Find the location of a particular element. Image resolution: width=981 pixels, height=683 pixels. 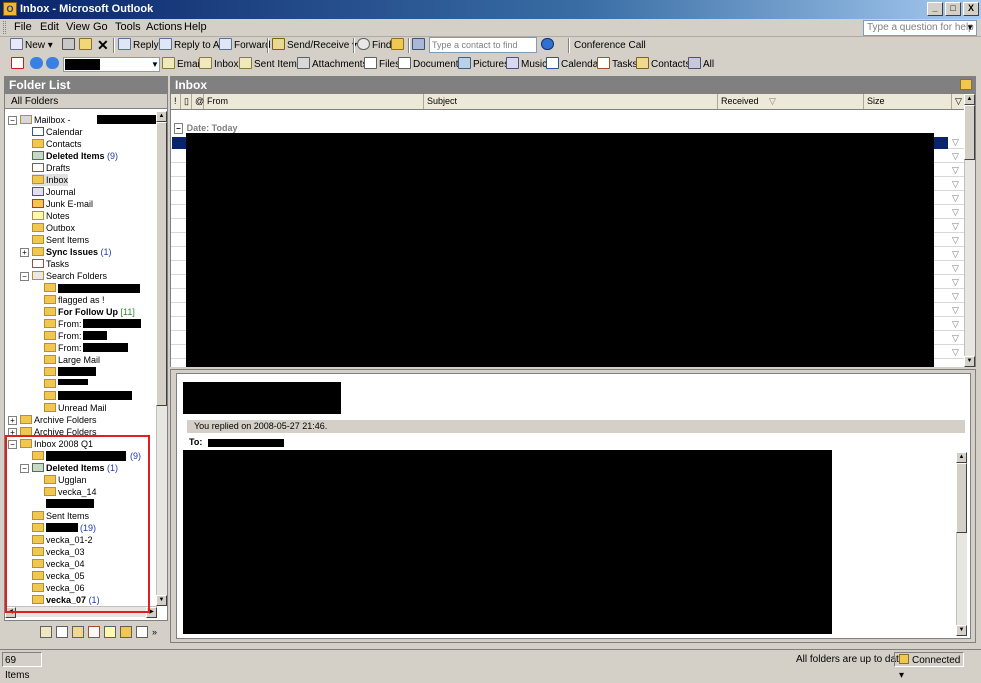

column-subject: Subject is located at coordinates (571, 101).